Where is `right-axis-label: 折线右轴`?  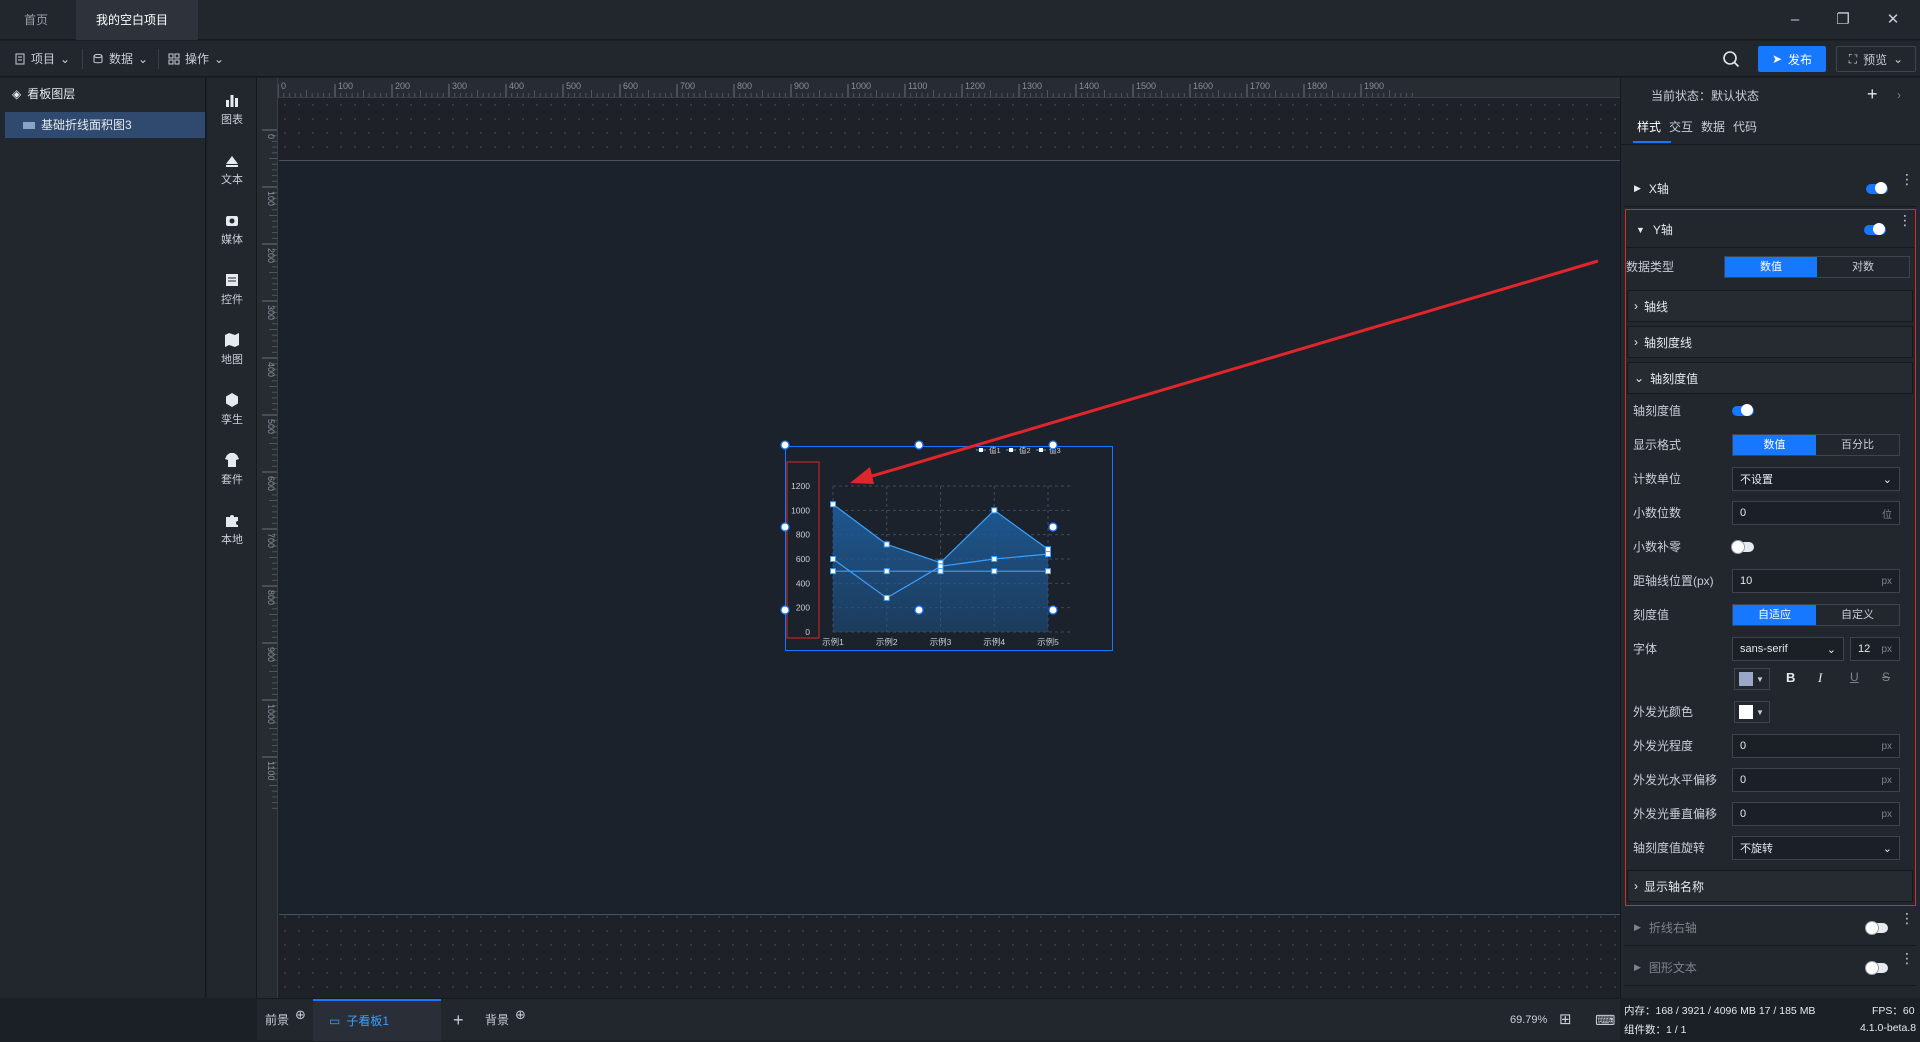
right-axis-label: 折线右轴 is located at coordinates (1672, 928).